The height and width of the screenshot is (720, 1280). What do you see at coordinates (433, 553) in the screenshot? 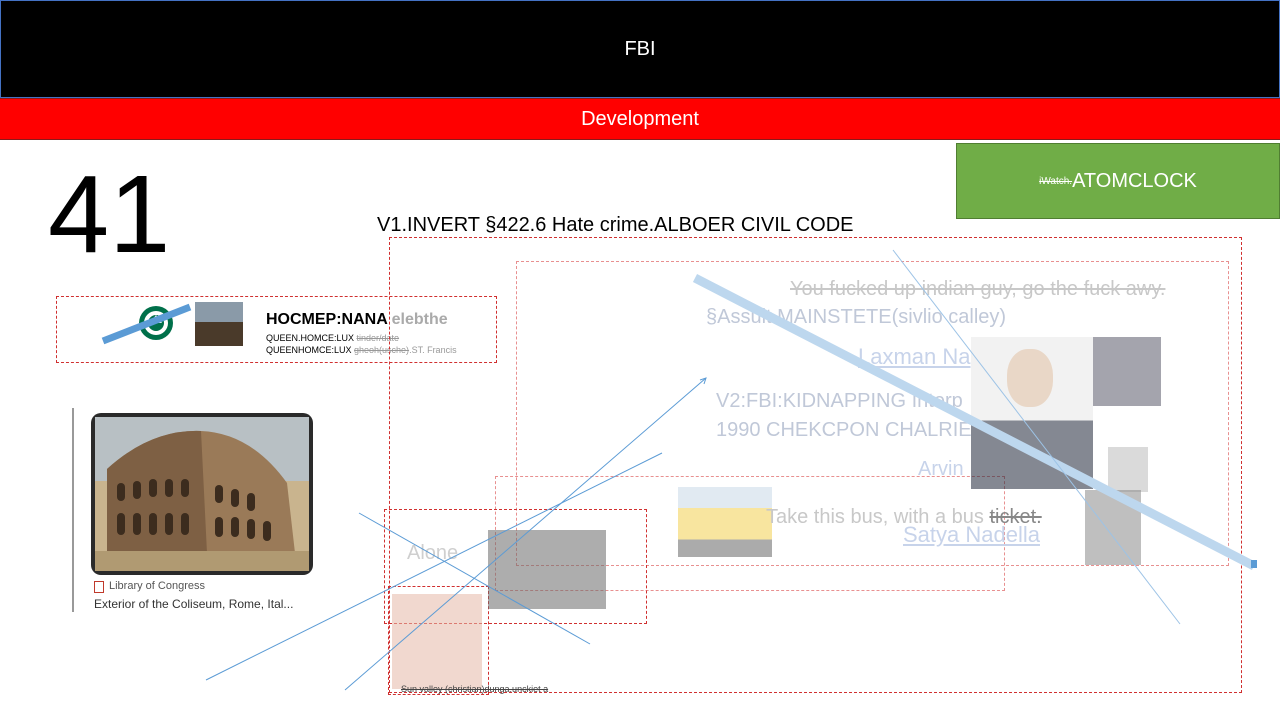
I see `overlay-text-alone: Alone` at bounding box center [433, 553].